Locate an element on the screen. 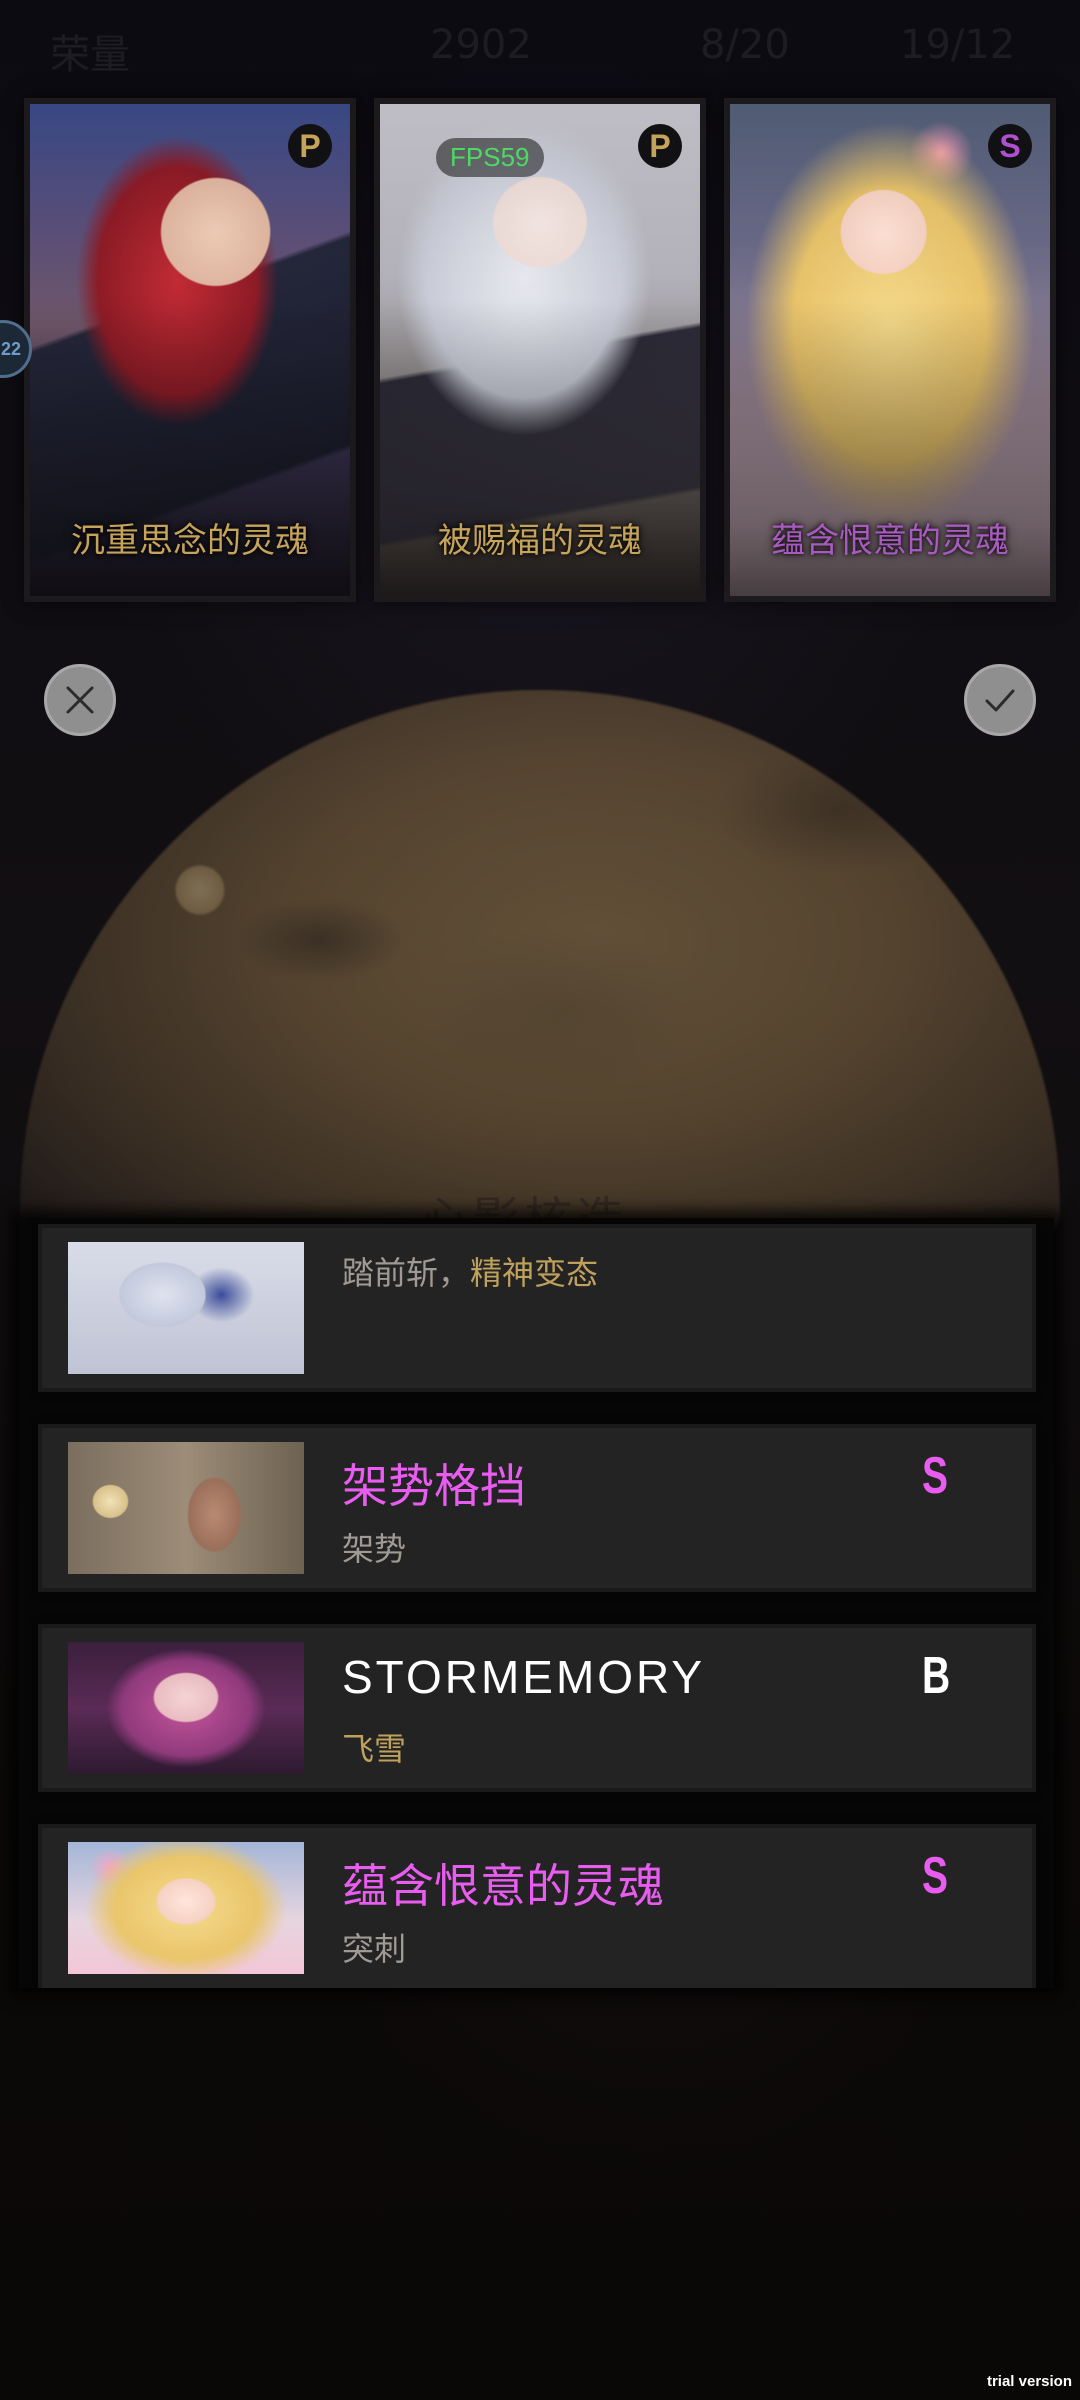 Image resolution: width=1080 pixels, height=2400 pixels. close-icon is located at coordinates (80, 700).